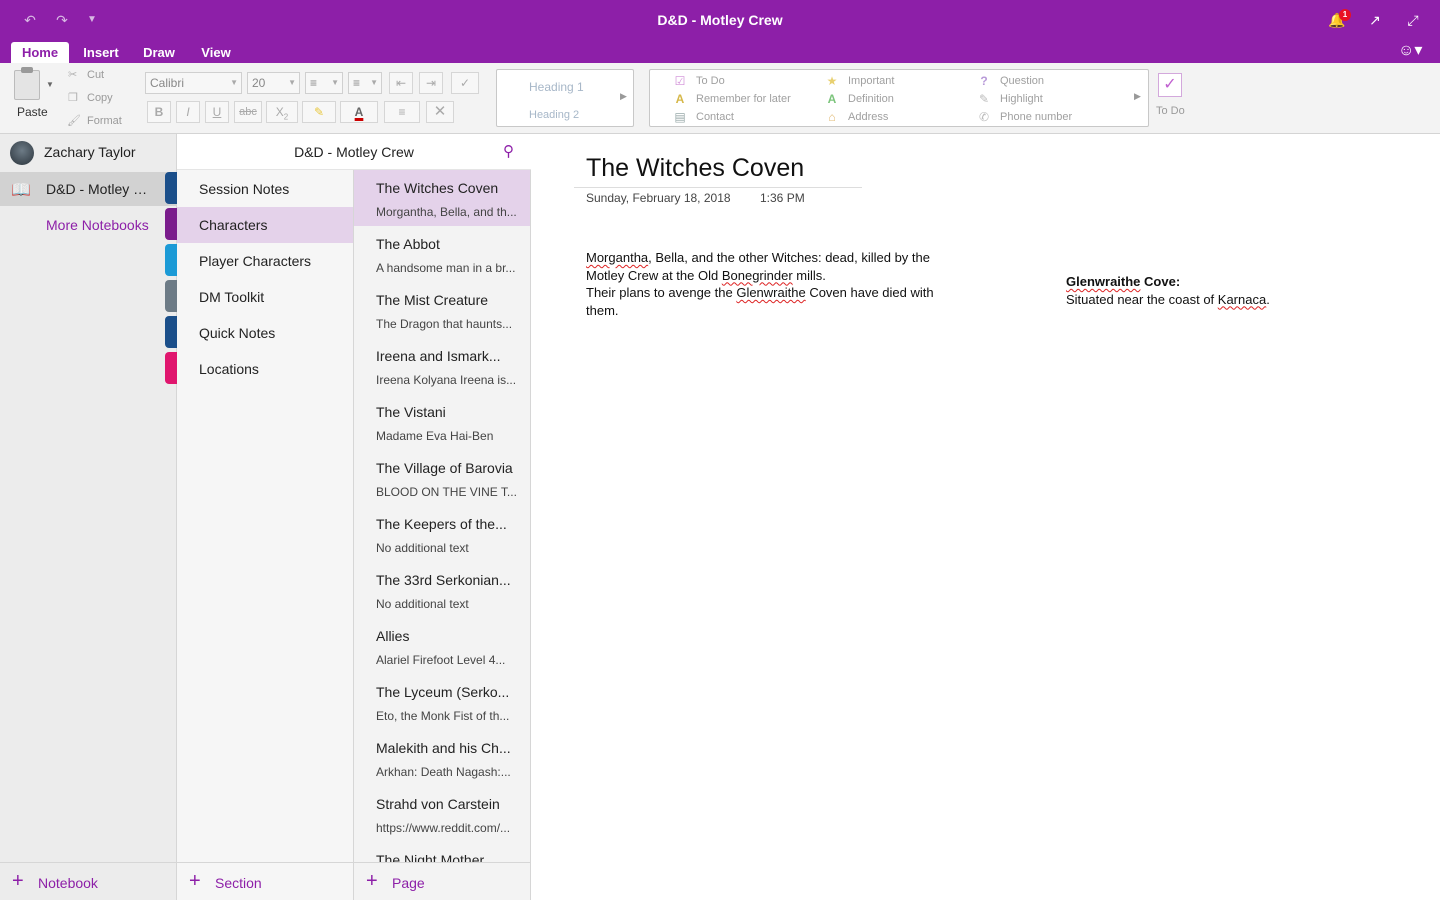 The image size is (1440, 900). I want to click on section-item: Session Notes, so click(265, 189).